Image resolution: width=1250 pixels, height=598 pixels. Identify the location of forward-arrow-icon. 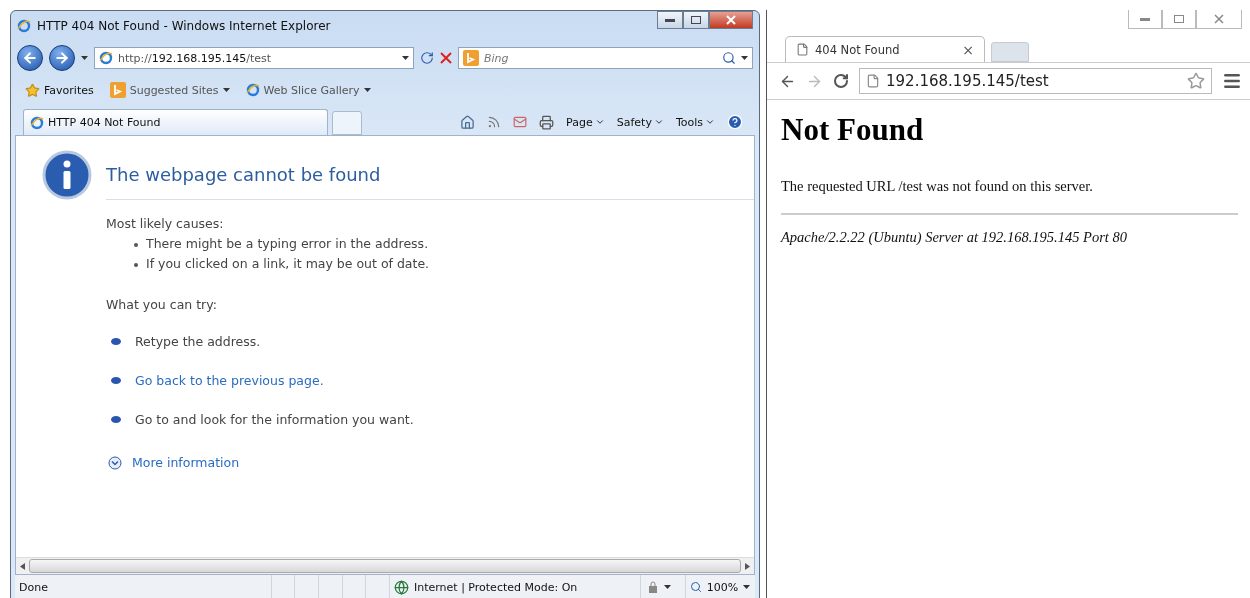
(62, 58).